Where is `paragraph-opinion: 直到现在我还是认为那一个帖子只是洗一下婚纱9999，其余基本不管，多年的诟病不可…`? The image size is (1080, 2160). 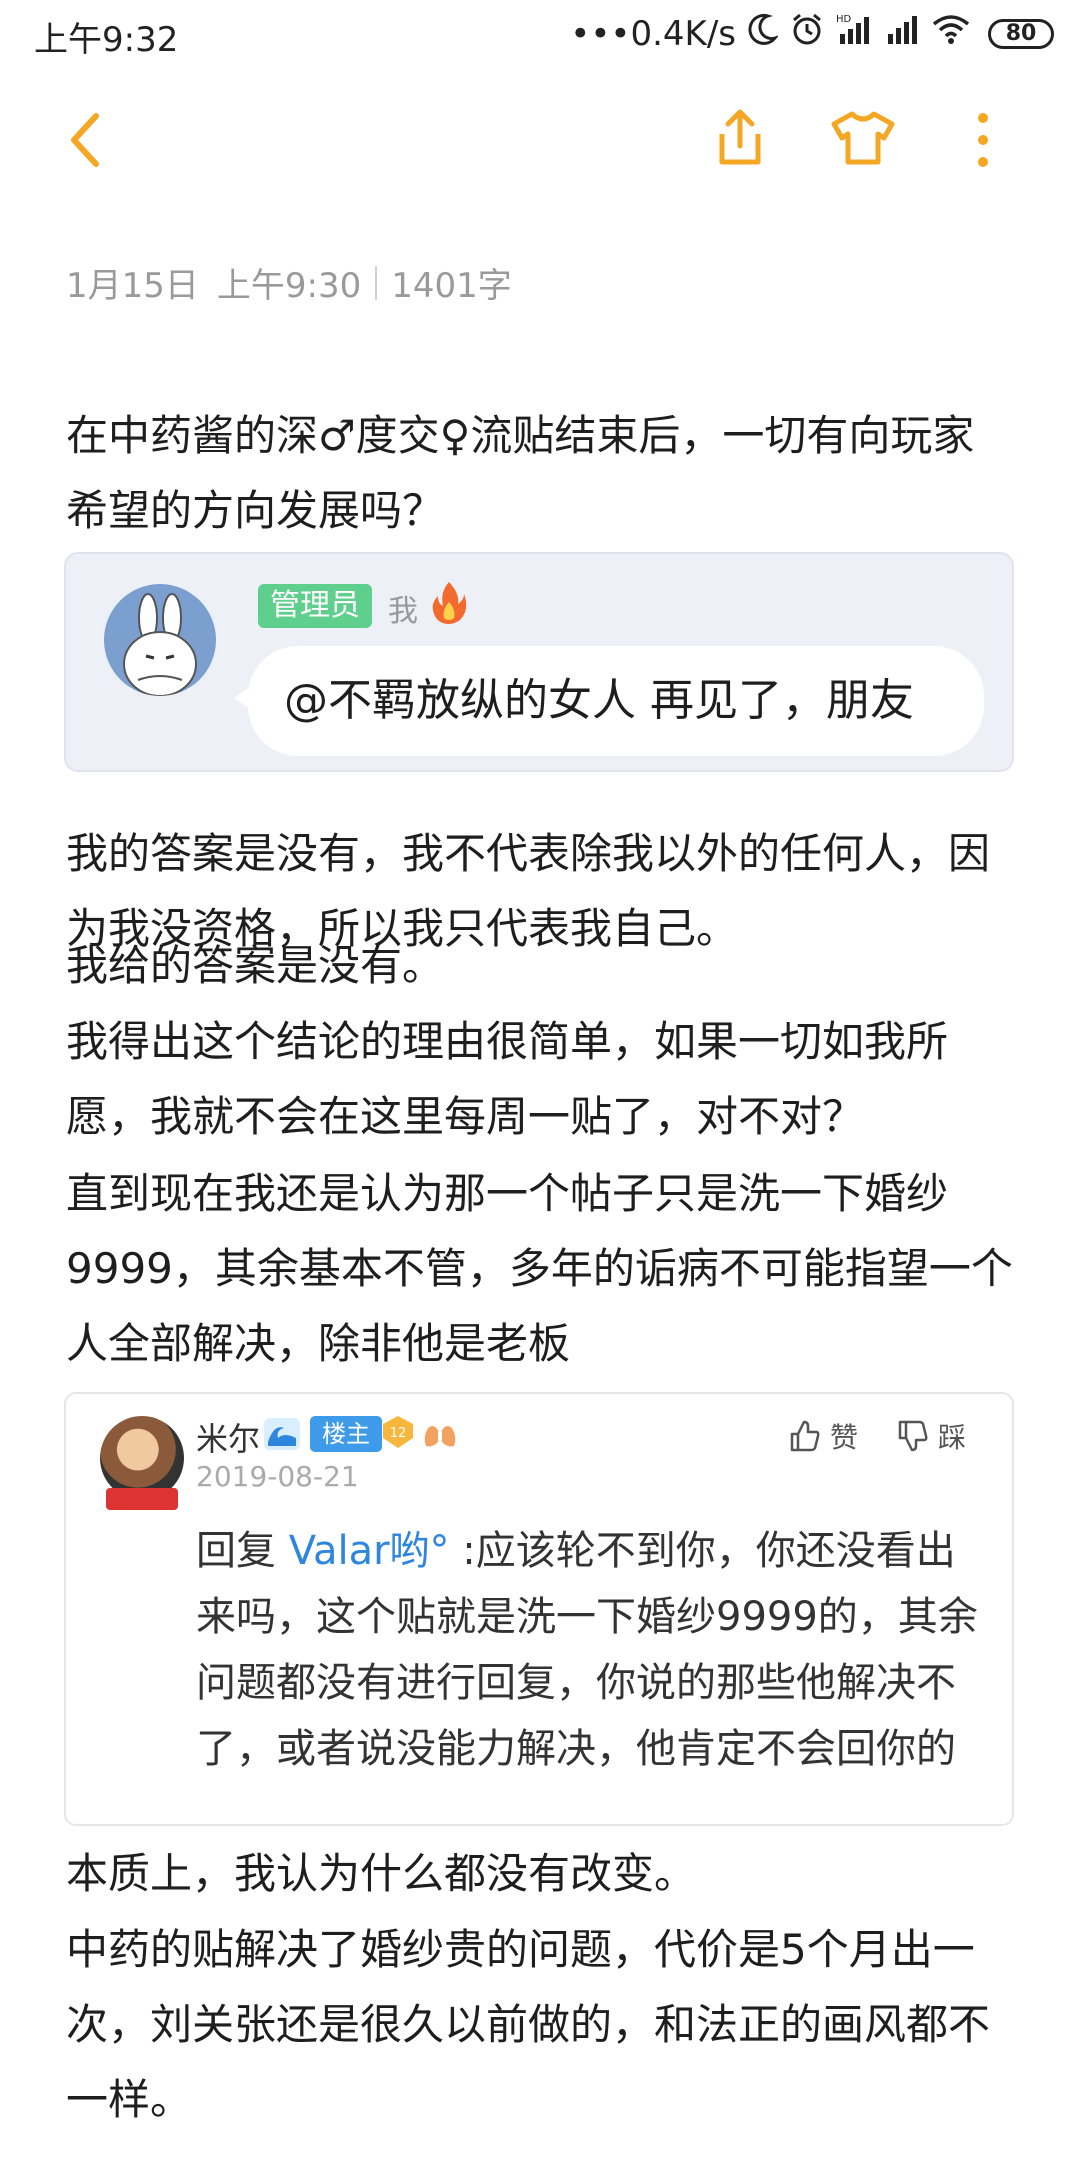
paragraph-opinion: 直到现在我还是认为那一个帖子只是洗一下婚纱9999，其余基本不管，多年的诟病不可… is located at coordinates (539, 1268).